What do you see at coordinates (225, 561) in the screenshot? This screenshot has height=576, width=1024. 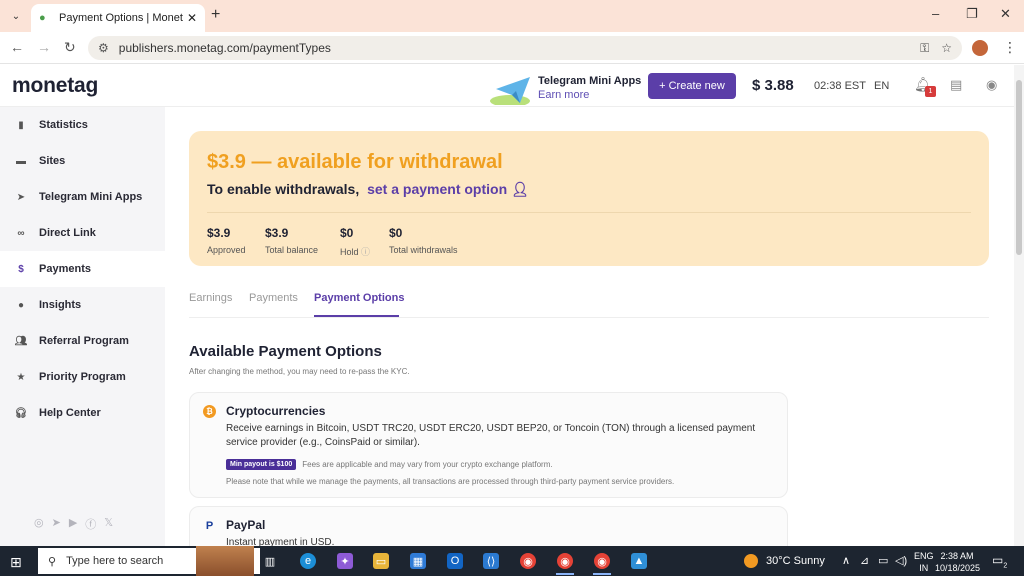 I see `search-highlight-image` at bounding box center [225, 561].